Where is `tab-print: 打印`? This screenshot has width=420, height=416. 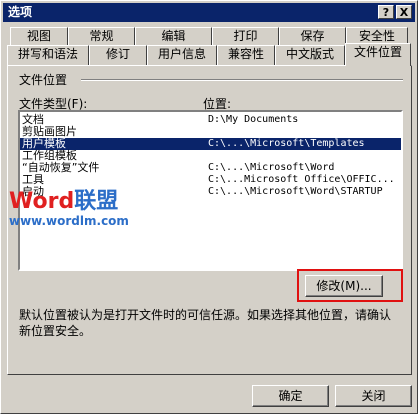
tab-print: 打印 is located at coordinates (245, 36).